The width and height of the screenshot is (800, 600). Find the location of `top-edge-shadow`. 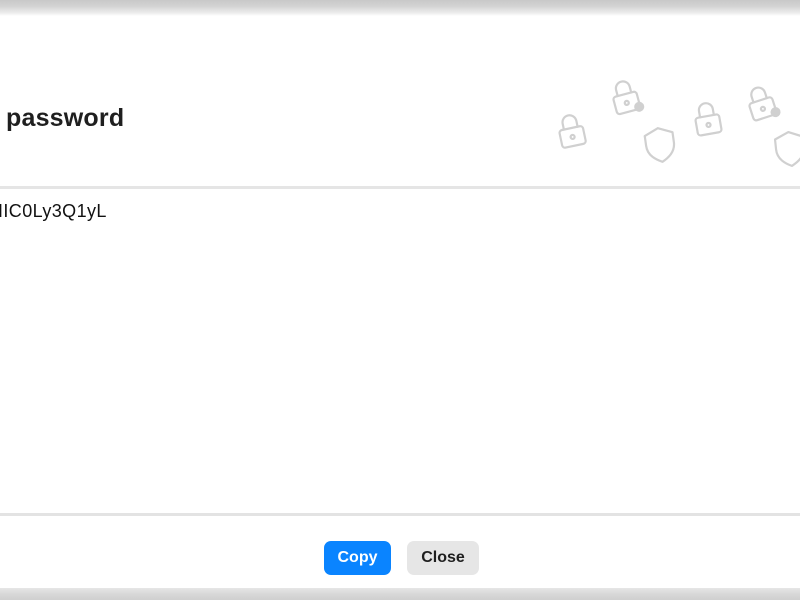

top-edge-shadow is located at coordinates (400, 8).